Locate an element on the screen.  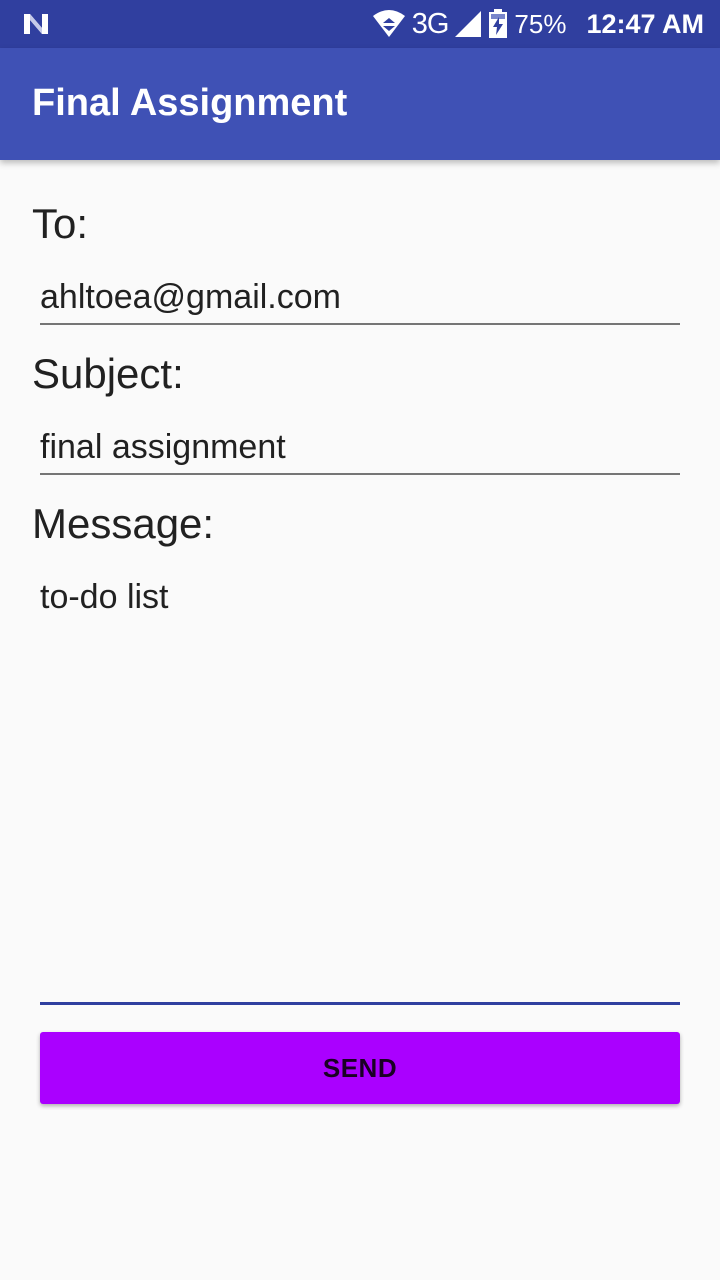
message-underline-focused is located at coordinates (360, 1003).